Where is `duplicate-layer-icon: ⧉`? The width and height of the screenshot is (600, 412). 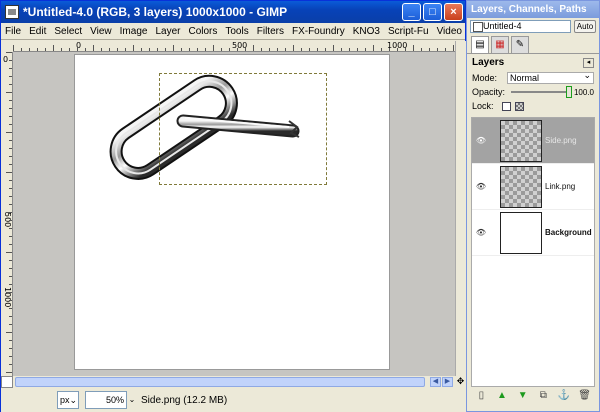
duplicate-layer-icon: ⧉ is located at coordinates (543, 396).